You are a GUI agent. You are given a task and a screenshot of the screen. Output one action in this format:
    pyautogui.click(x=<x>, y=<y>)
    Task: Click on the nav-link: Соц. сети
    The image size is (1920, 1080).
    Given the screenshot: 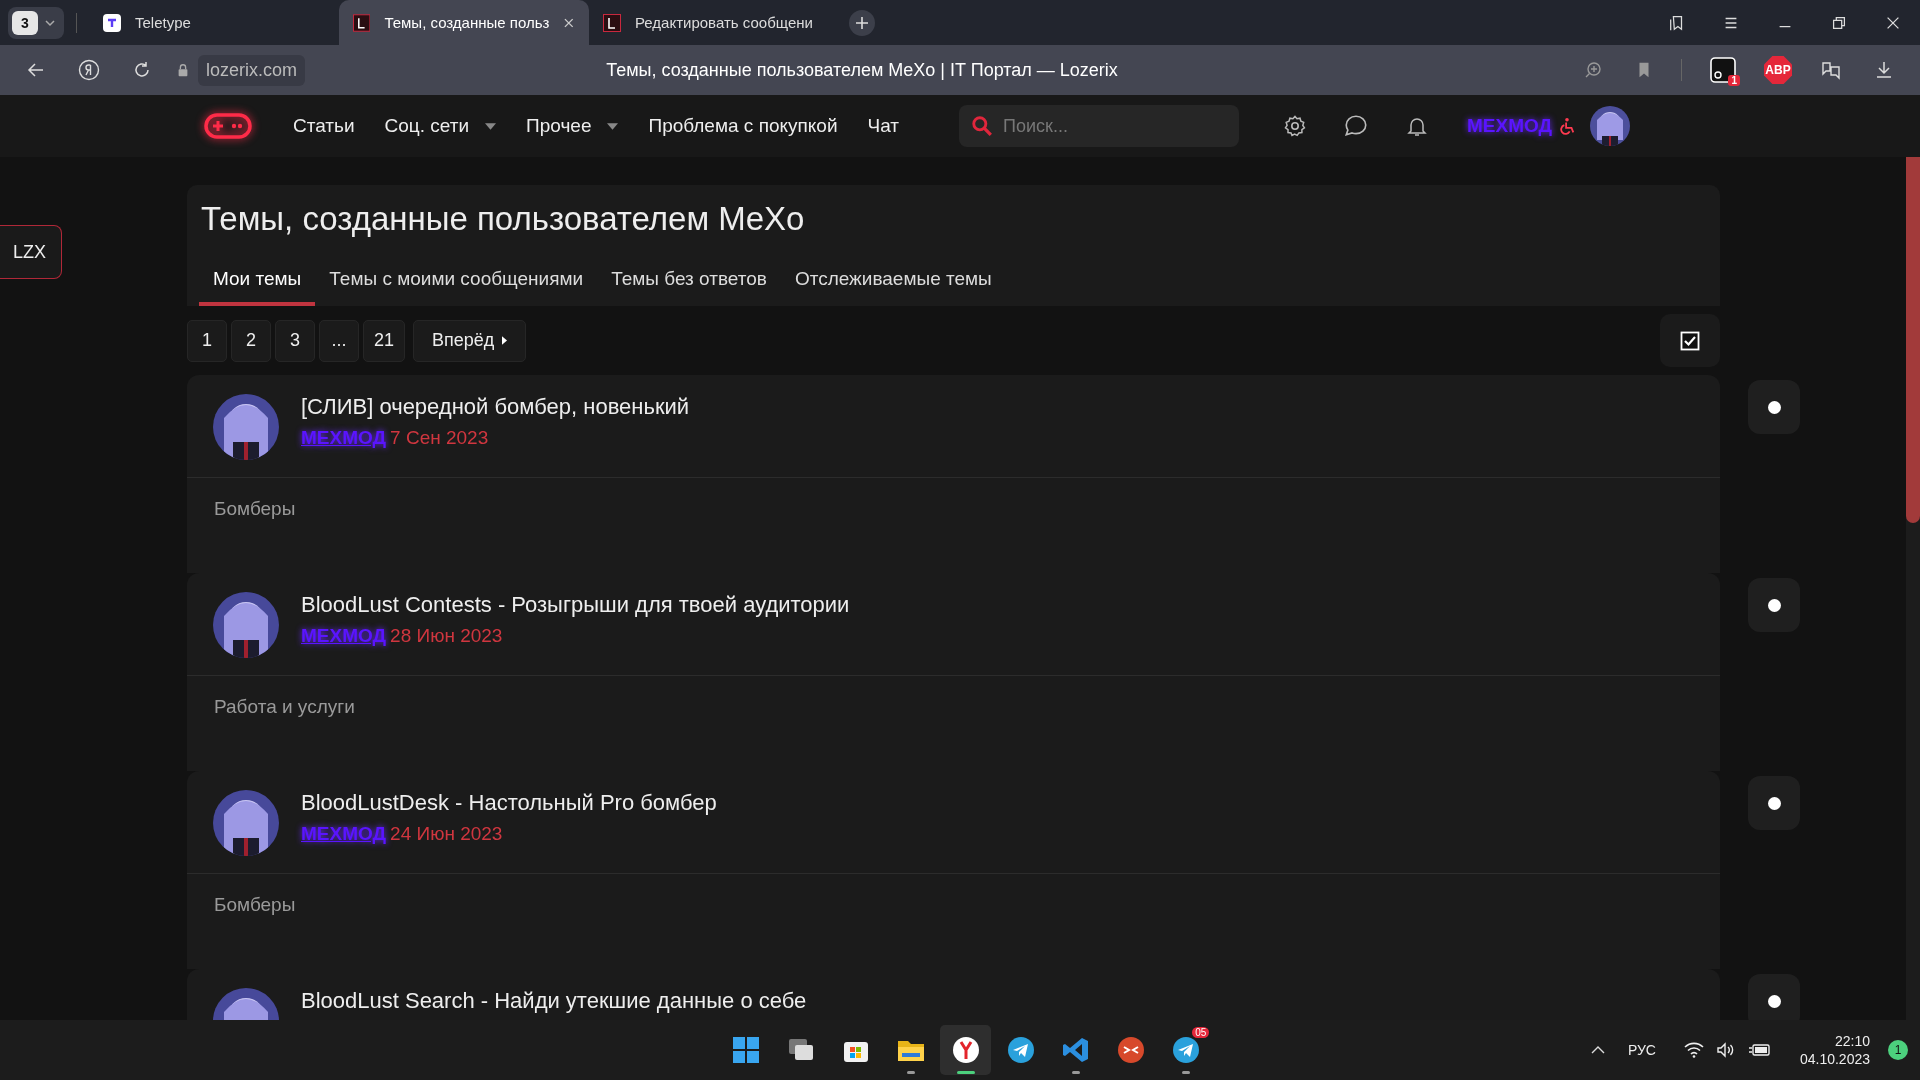 What is the action you would take?
    pyautogui.click(x=440, y=126)
    